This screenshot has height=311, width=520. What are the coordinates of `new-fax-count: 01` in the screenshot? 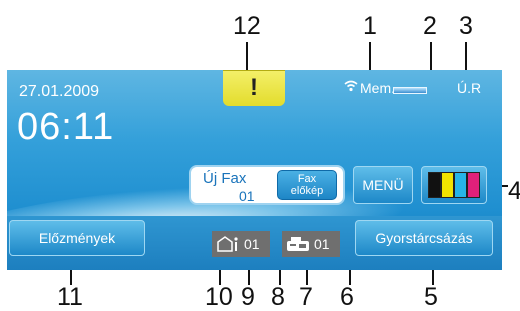 It's located at (247, 196).